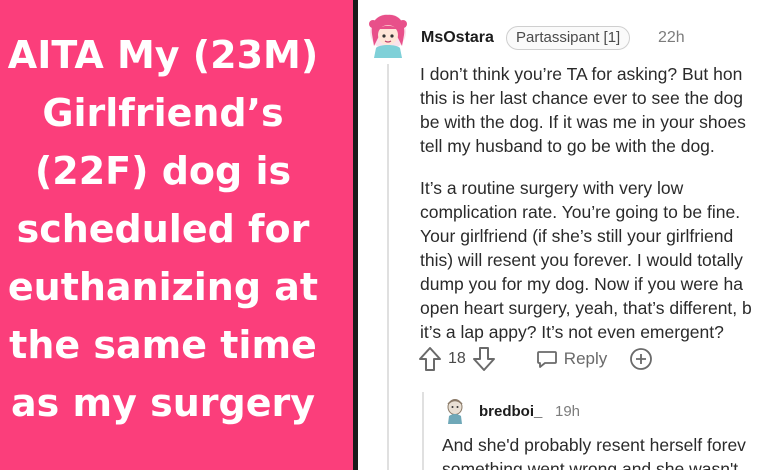 The height and width of the screenshot is (470, 780). I want to click on character-avatar-icon, so click(455, 411).